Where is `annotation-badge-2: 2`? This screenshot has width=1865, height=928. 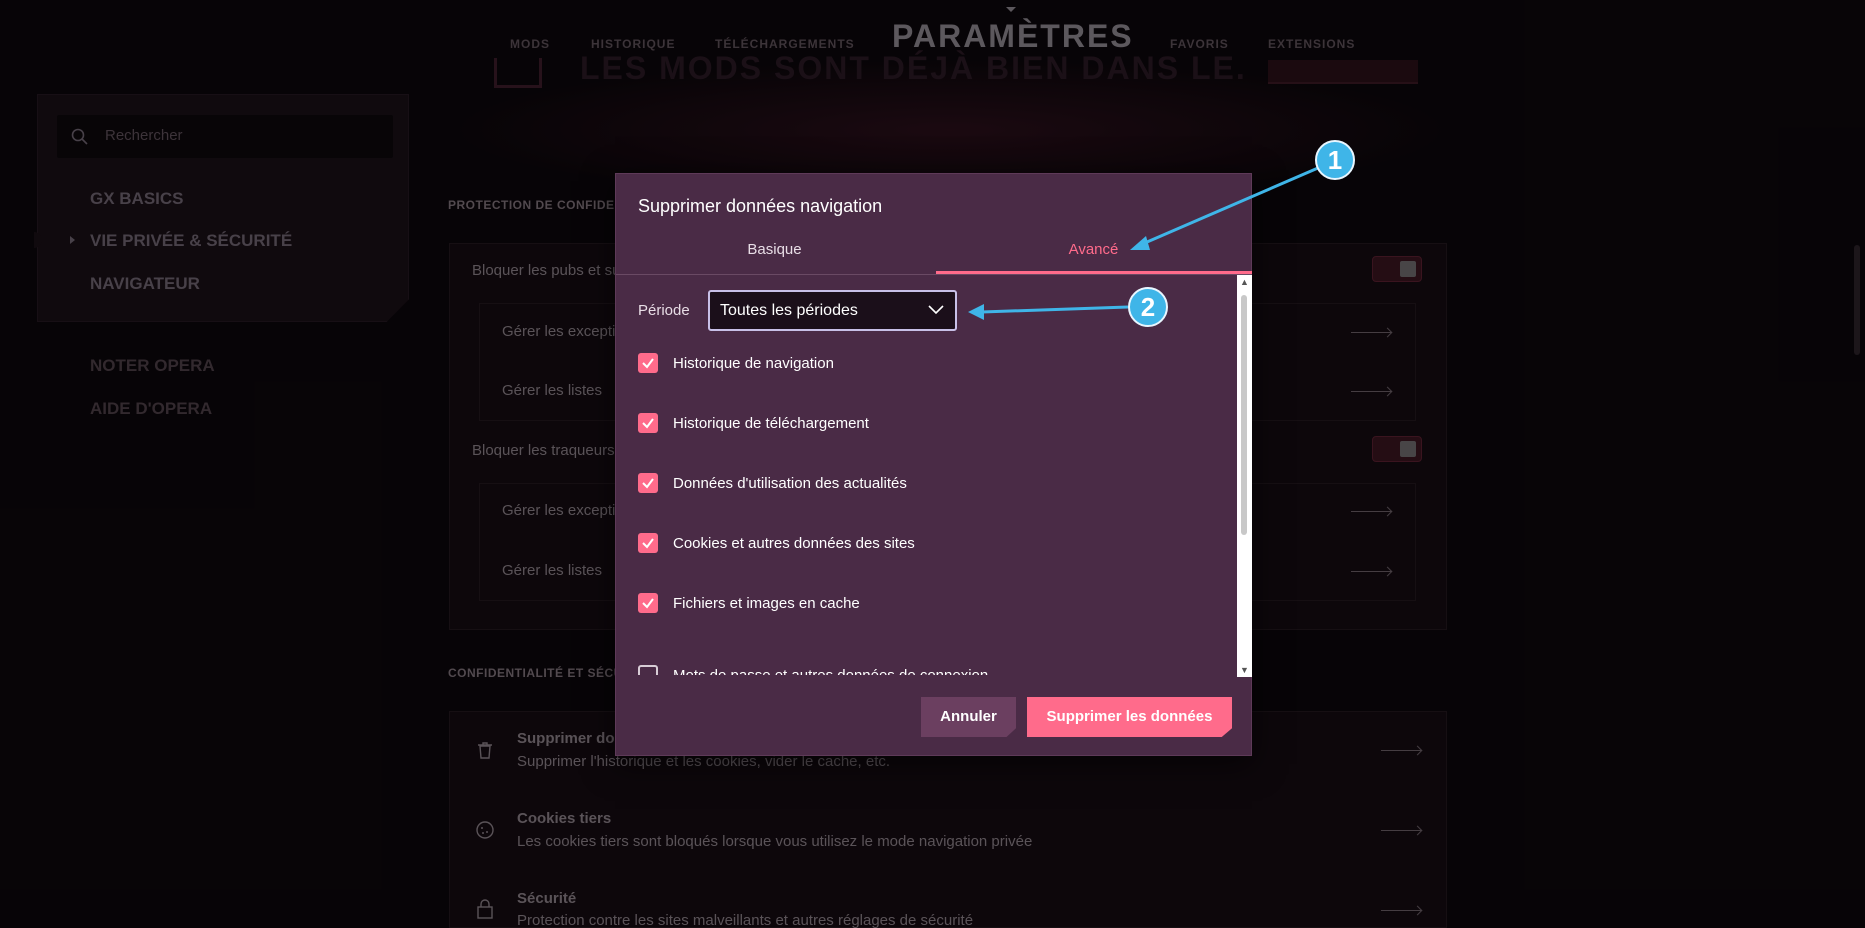
annotation-badge-2: 2 is located at coordinates (1148, 307).